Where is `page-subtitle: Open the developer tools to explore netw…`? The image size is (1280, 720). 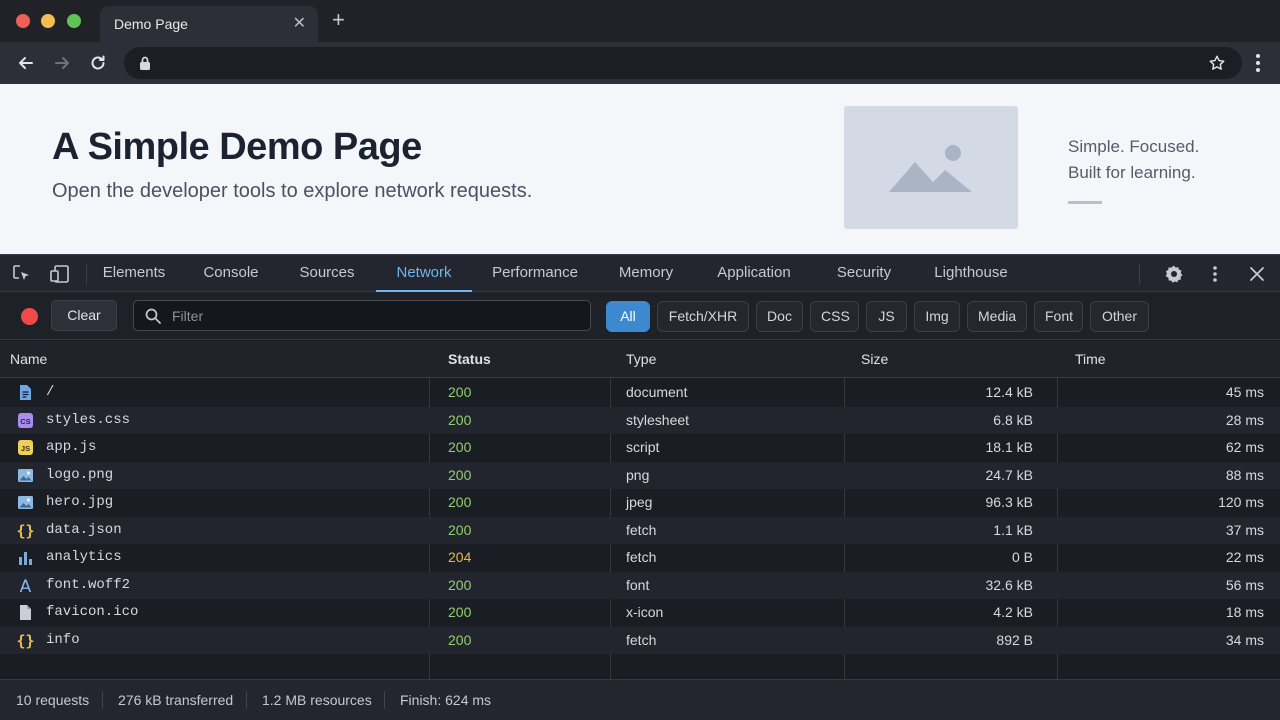
page-subtitle: Open the developer tools to explore netw… is located at coordinates (292, 191).